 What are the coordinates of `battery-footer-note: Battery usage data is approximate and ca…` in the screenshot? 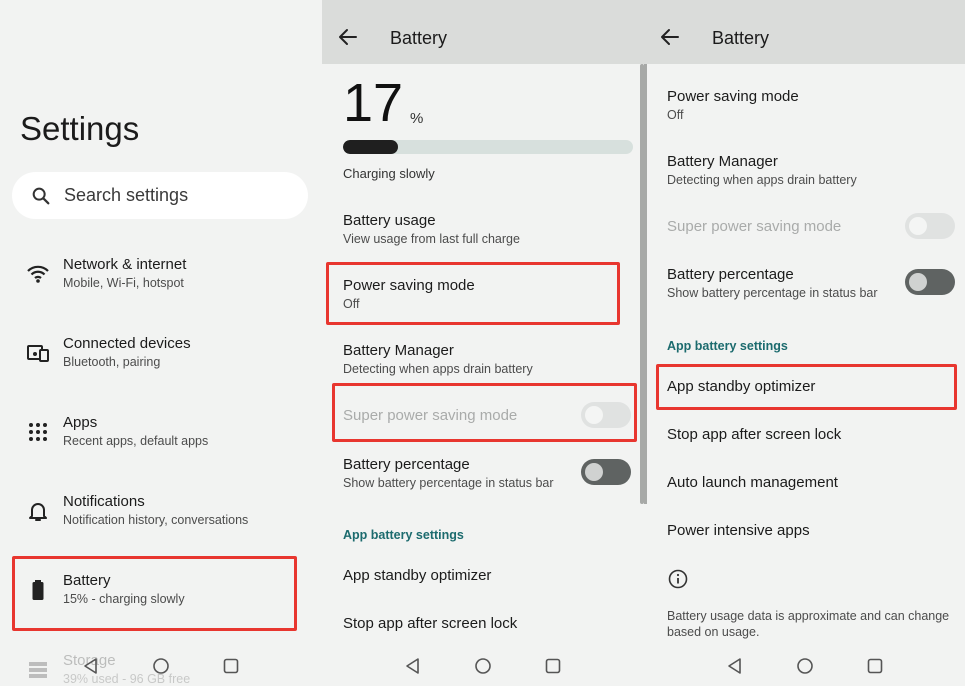 It's located at (808, 624).